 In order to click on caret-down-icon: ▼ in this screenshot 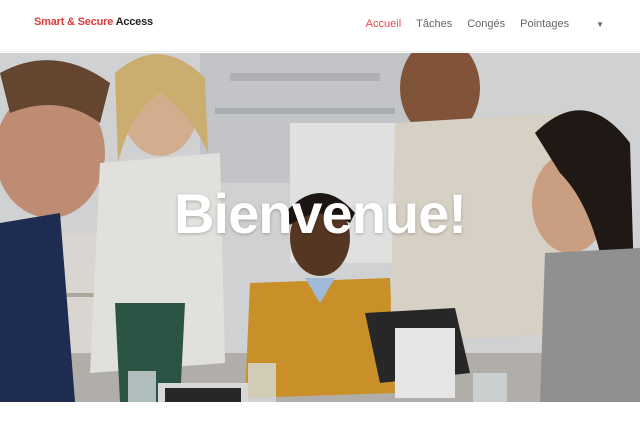, I will do `click(600, 24)`.